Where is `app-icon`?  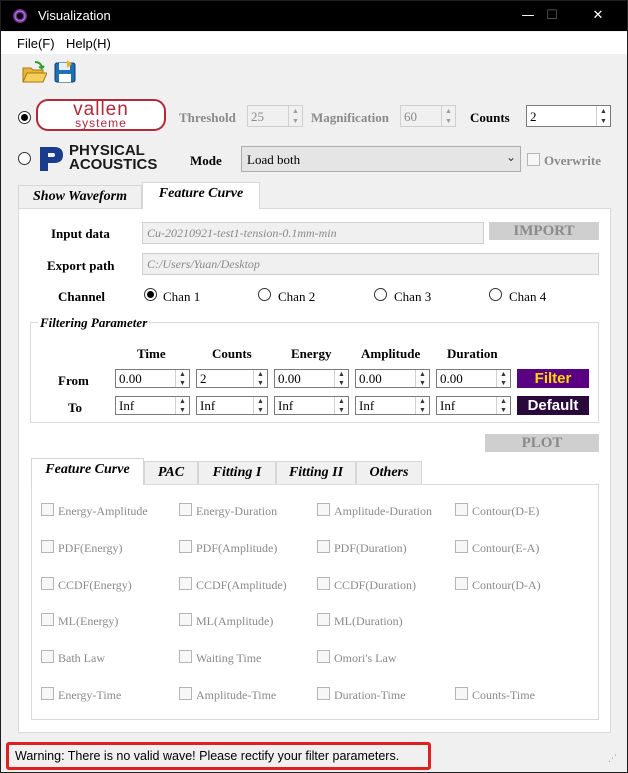
app-icon is located at coordinates (20, 16).